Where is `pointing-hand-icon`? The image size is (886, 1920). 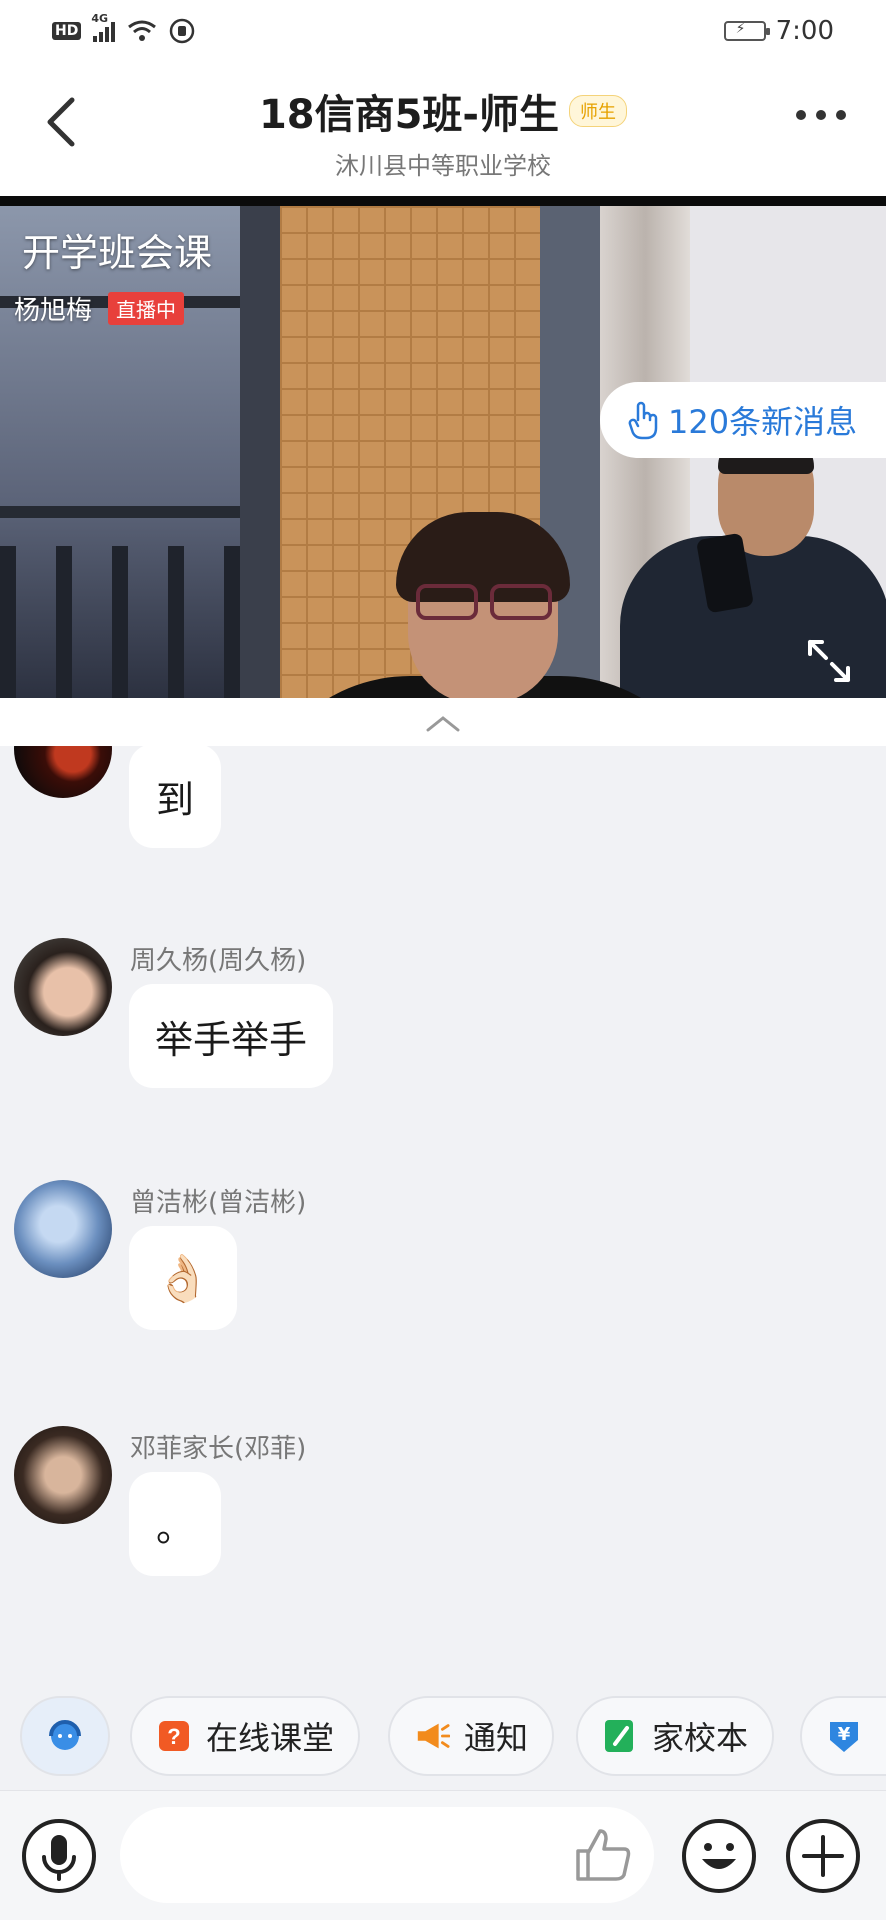
pointing-hand-icon is located at coordinates (643, 420).